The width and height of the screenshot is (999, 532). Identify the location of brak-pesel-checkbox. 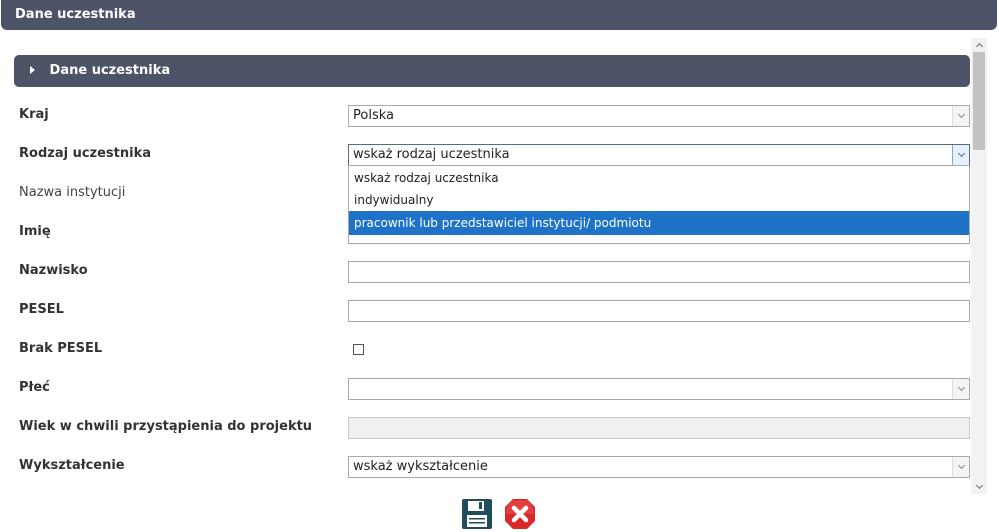
(358, 349).